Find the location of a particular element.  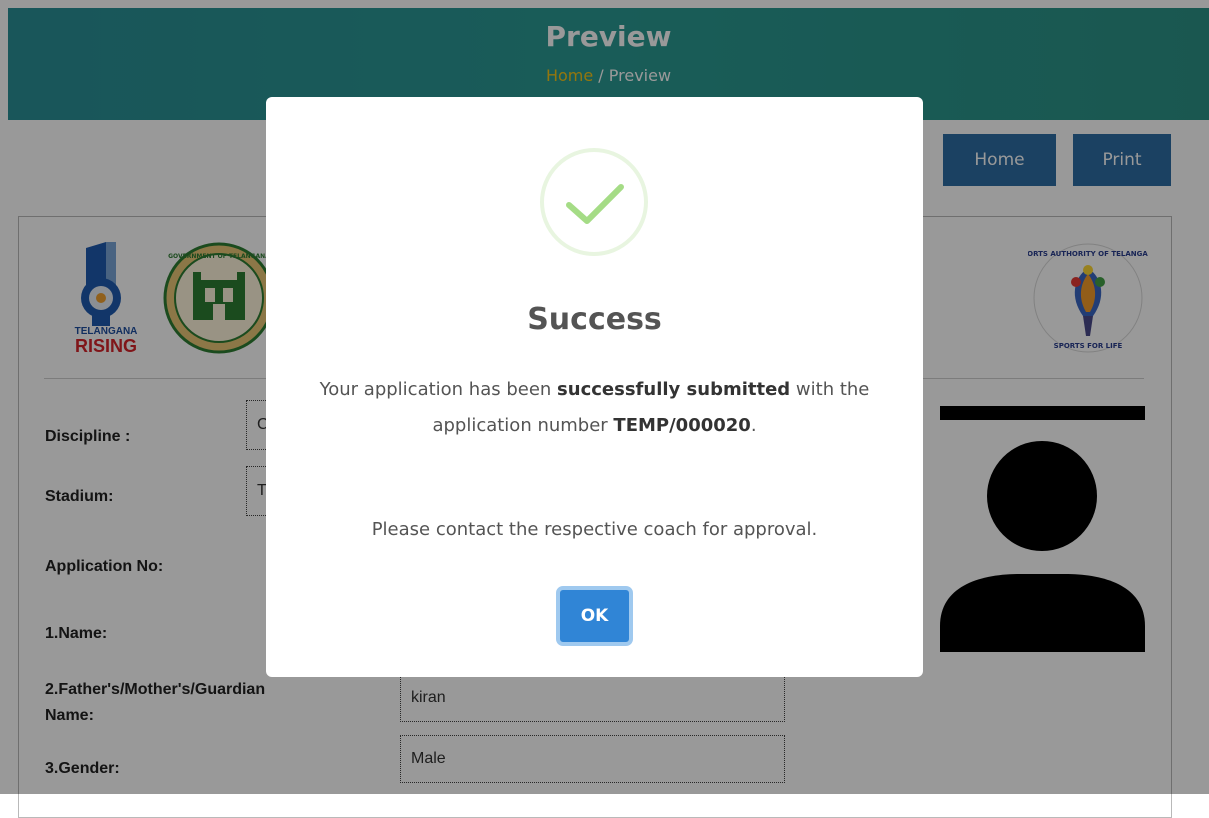

application-number: TEMP/000020 is located at coordinates (682, 425).